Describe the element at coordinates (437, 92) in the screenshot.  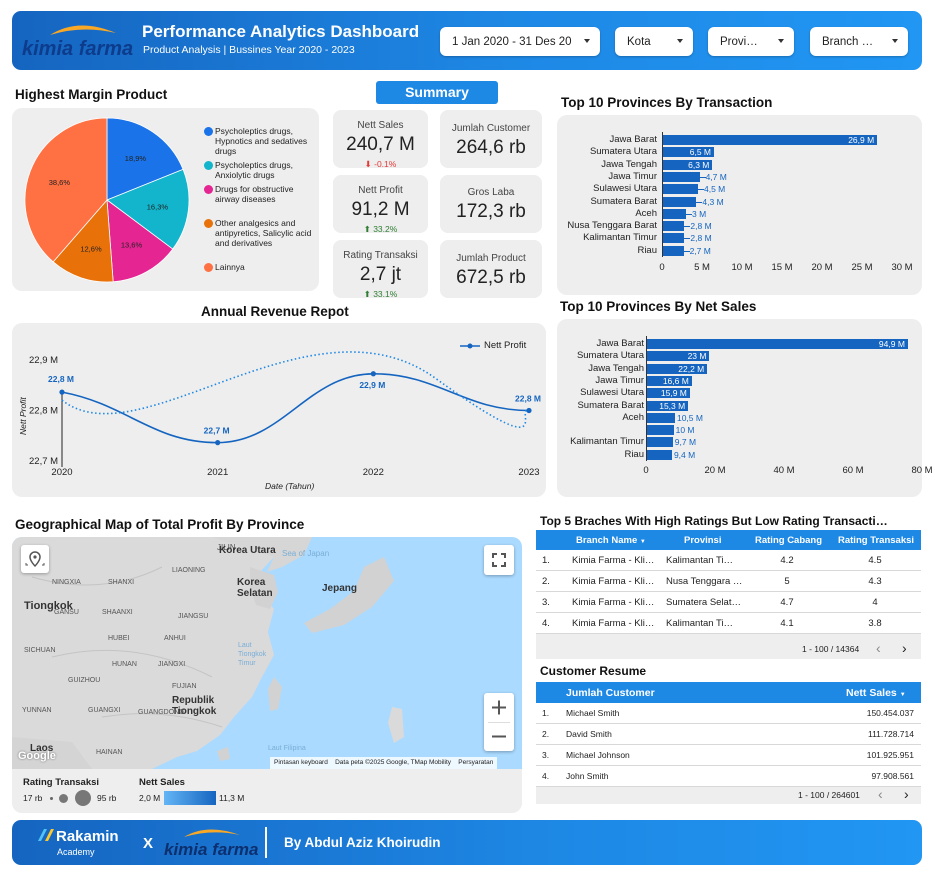
I see `summary-title: Summary` at that location.